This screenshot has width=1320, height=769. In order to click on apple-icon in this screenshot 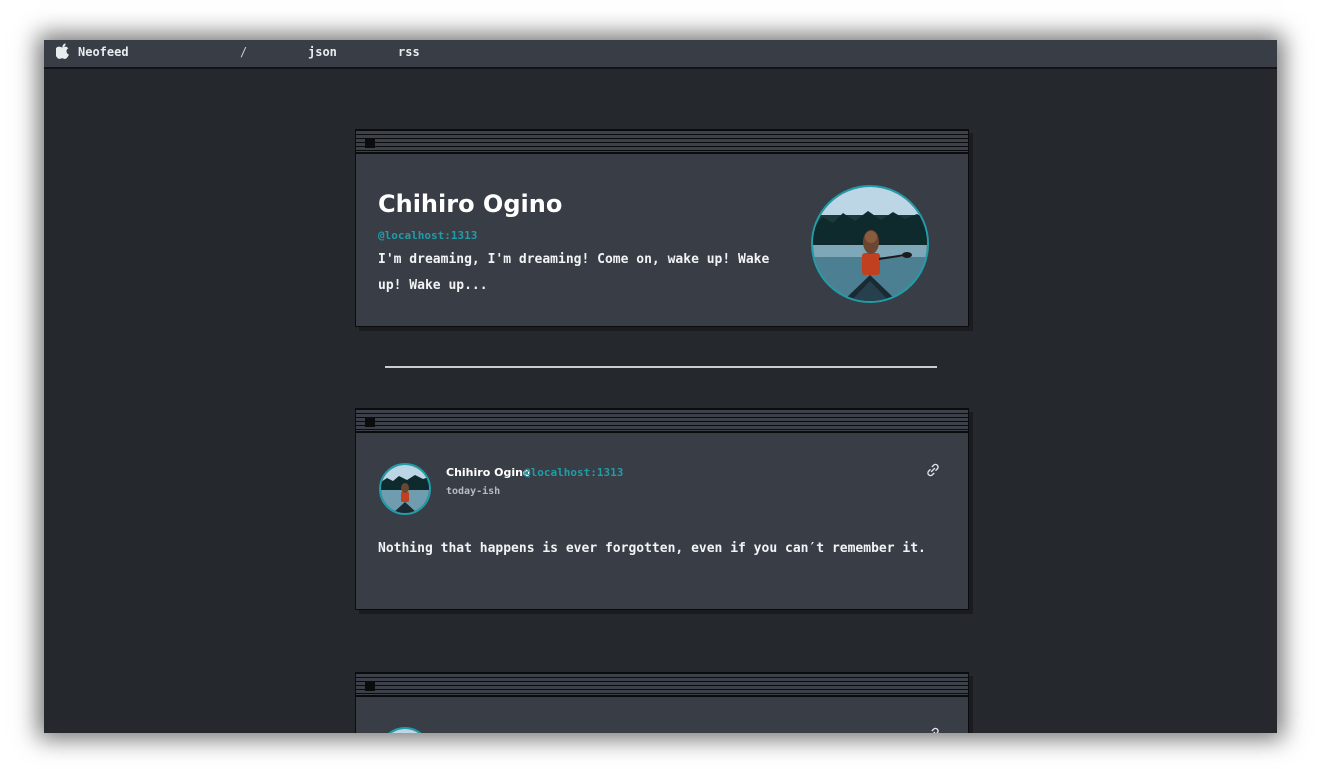, I will do `click(63, 51)`.